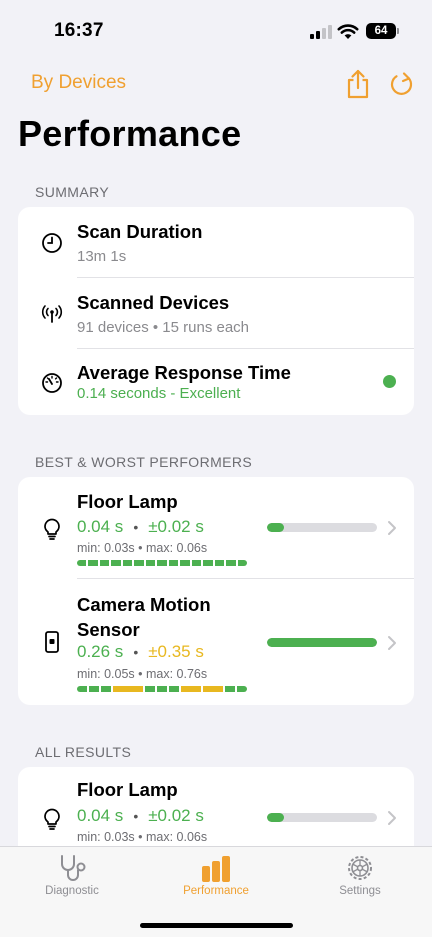 This screenshot has height=937, width=432. I want to click on home-indicator, so click(216, 925).